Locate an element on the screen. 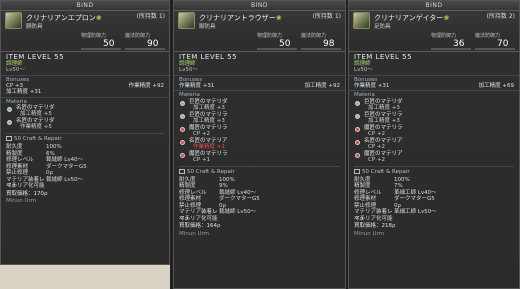 The height and width of the screenshot is (289, 520). item-header: クリナリアントラウザー❀ (所持数 1) 脚防具 物理防御力 50 魔法防御力 98 is located at coordinates (259, 30).